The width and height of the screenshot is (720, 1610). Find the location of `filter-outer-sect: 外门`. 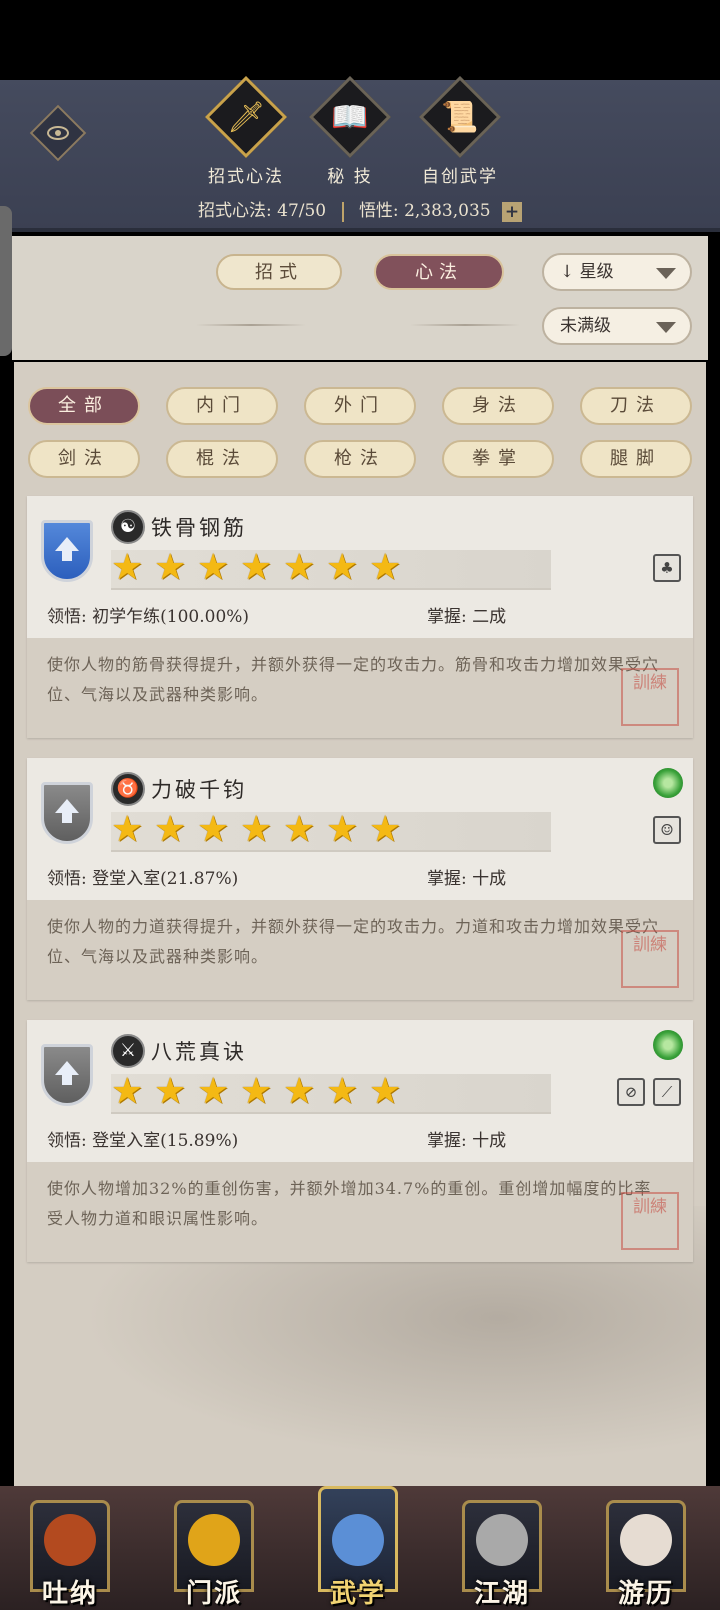

filter-outer-sect: 外门 is located at coordinates (360, 406).